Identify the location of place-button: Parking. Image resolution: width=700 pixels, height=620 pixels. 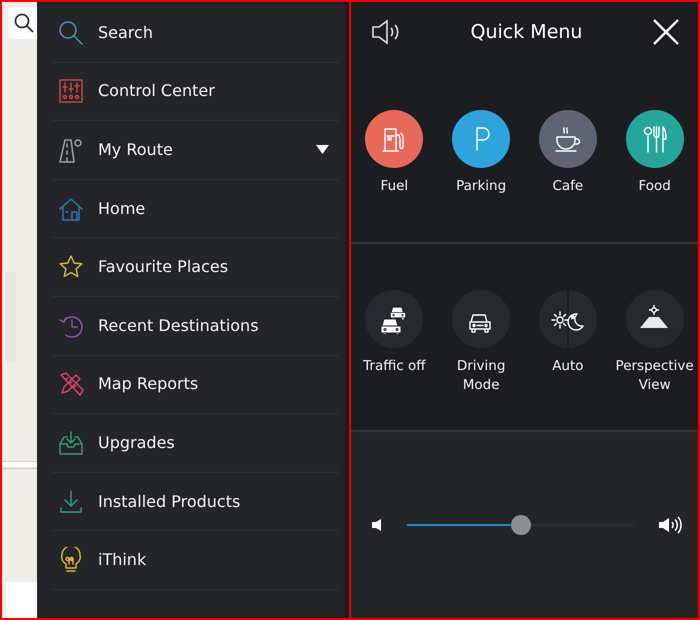
(481, 153).